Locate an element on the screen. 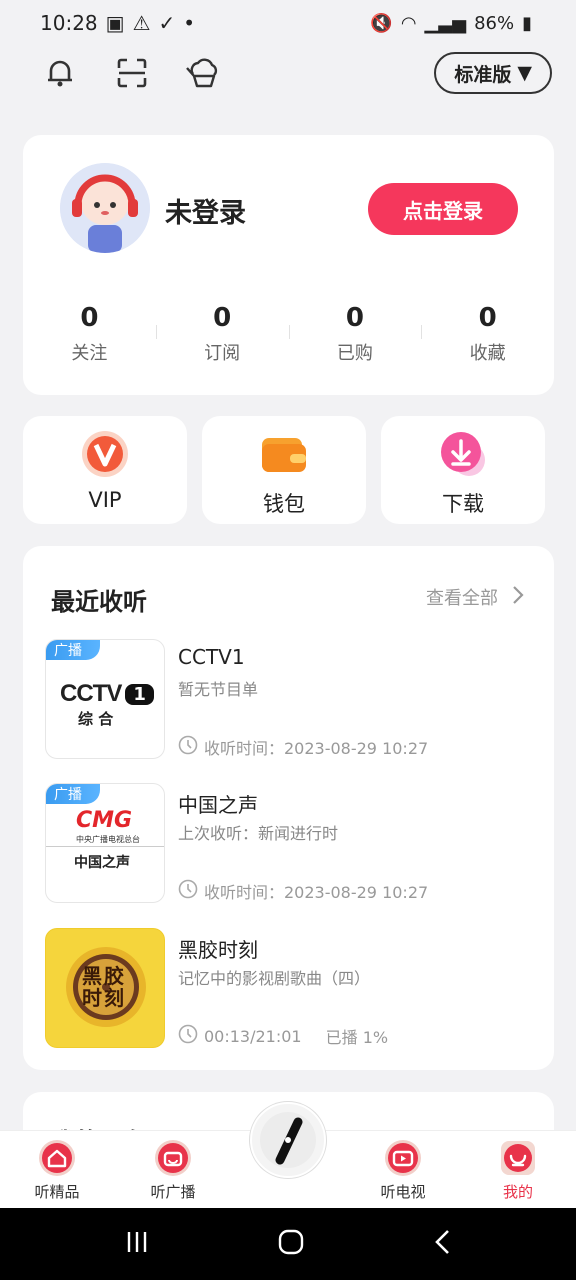 This screenshot has height=1280, width=576. logo-text: CMG is located at coordinates (104, 820).